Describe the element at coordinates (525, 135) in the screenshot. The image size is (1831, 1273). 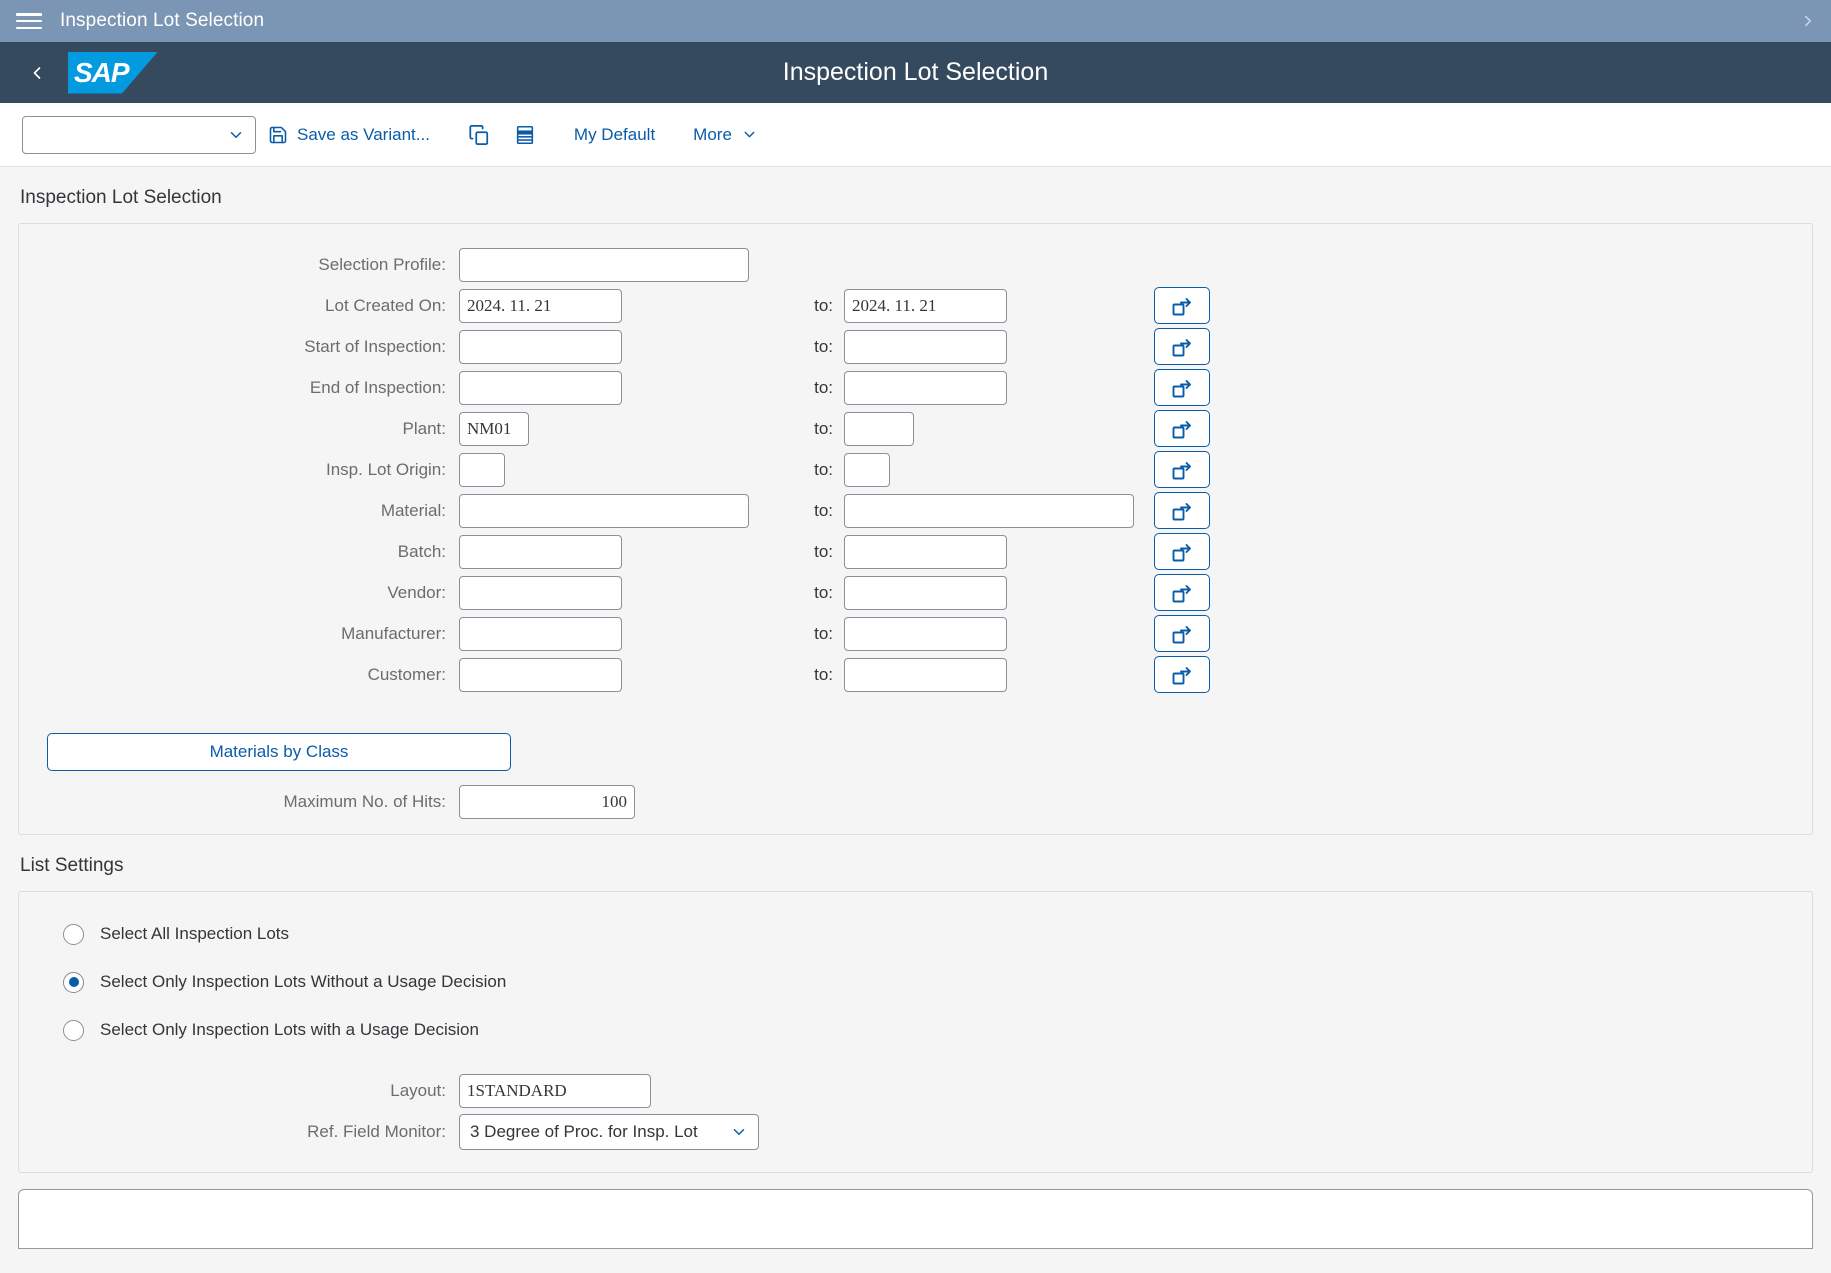
I see `table-view-button` at that location.